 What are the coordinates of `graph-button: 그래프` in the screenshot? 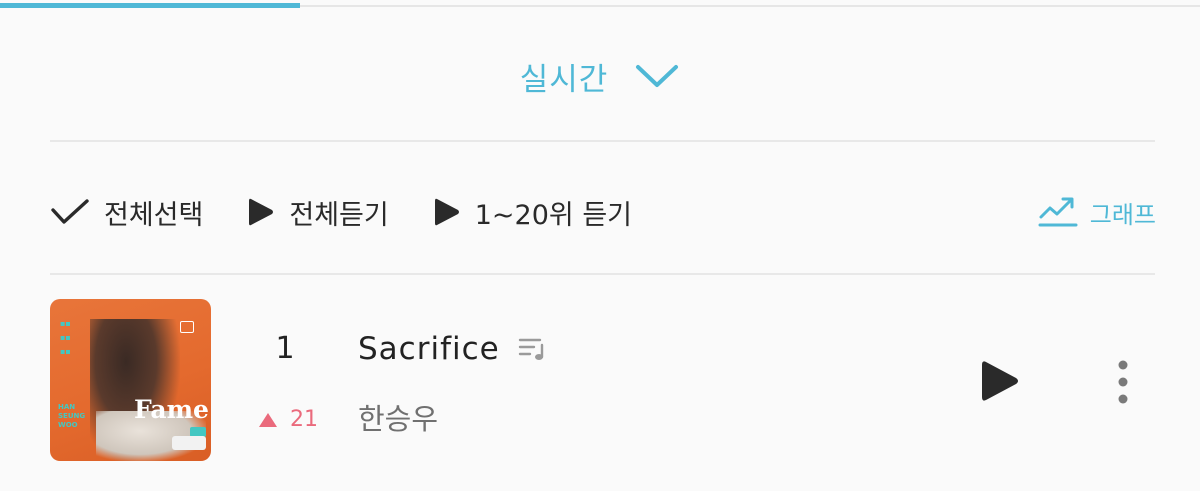 It's located at (1097, 212).